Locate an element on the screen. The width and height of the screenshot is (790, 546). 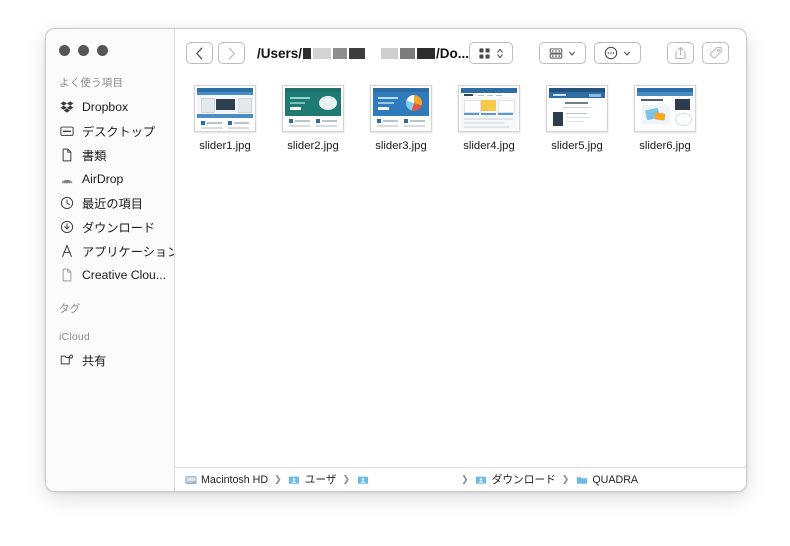
file-name-label: slider2.jpg is located at coordinates (313, 146).